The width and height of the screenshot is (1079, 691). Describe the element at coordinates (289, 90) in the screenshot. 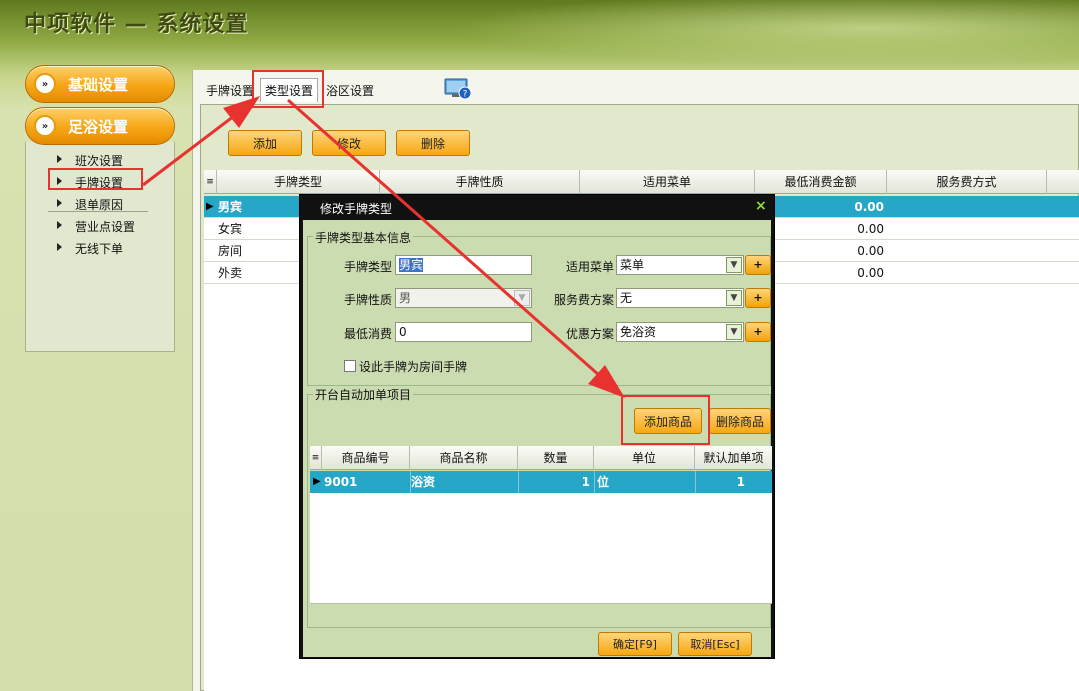

I see `tab-type-settings: 类型设置` at that location.